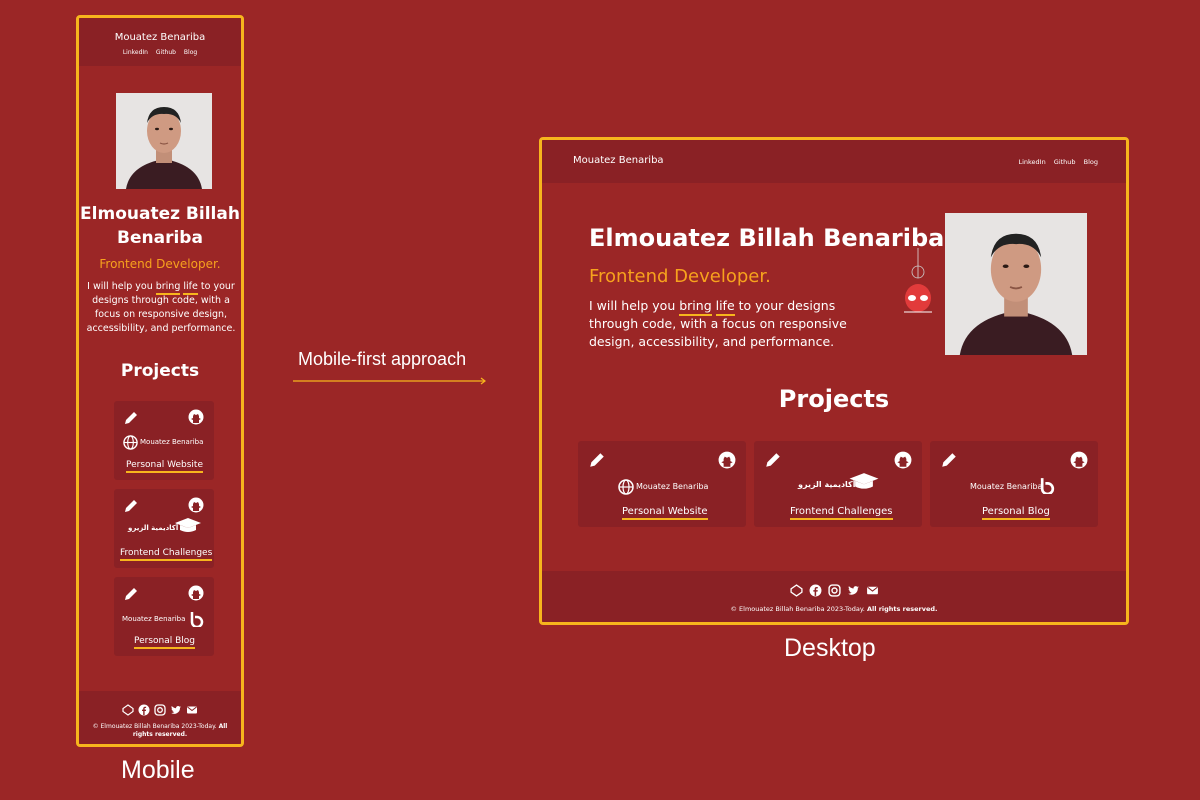 Image resolution: width=1200 pixels, height=800 pixels. I want to click on mobile-label: Mobile, so click(158, 770).